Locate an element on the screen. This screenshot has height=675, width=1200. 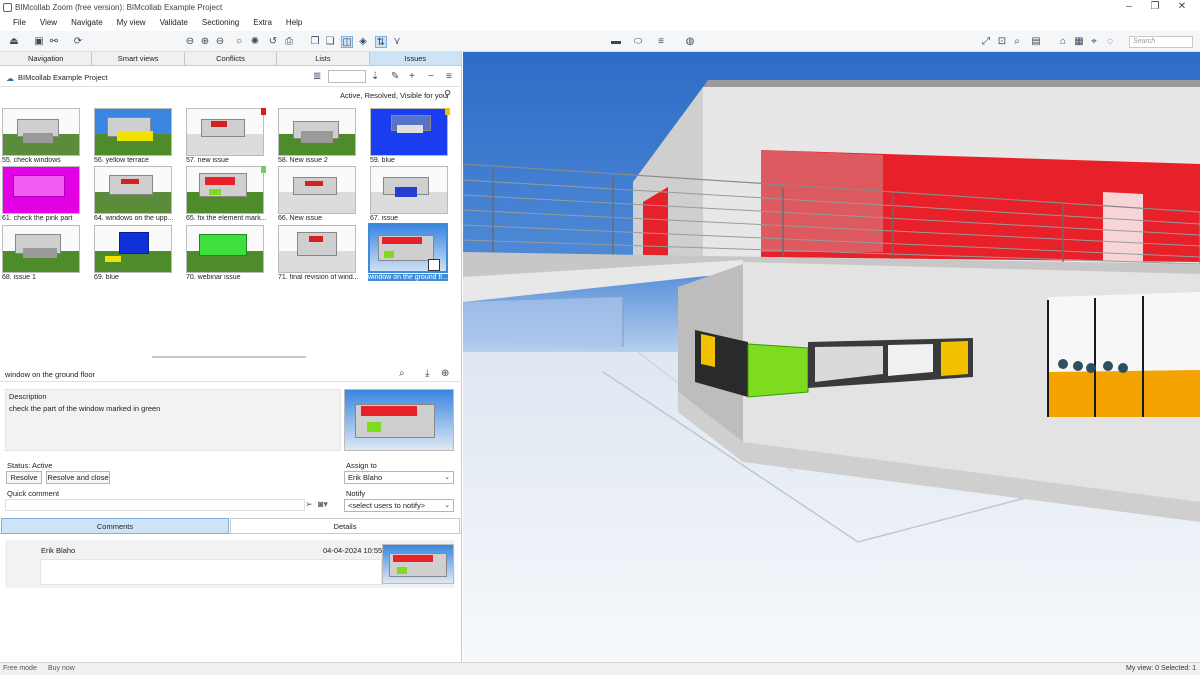
download-icon: ⤓ is located at coordinates (427, 373).